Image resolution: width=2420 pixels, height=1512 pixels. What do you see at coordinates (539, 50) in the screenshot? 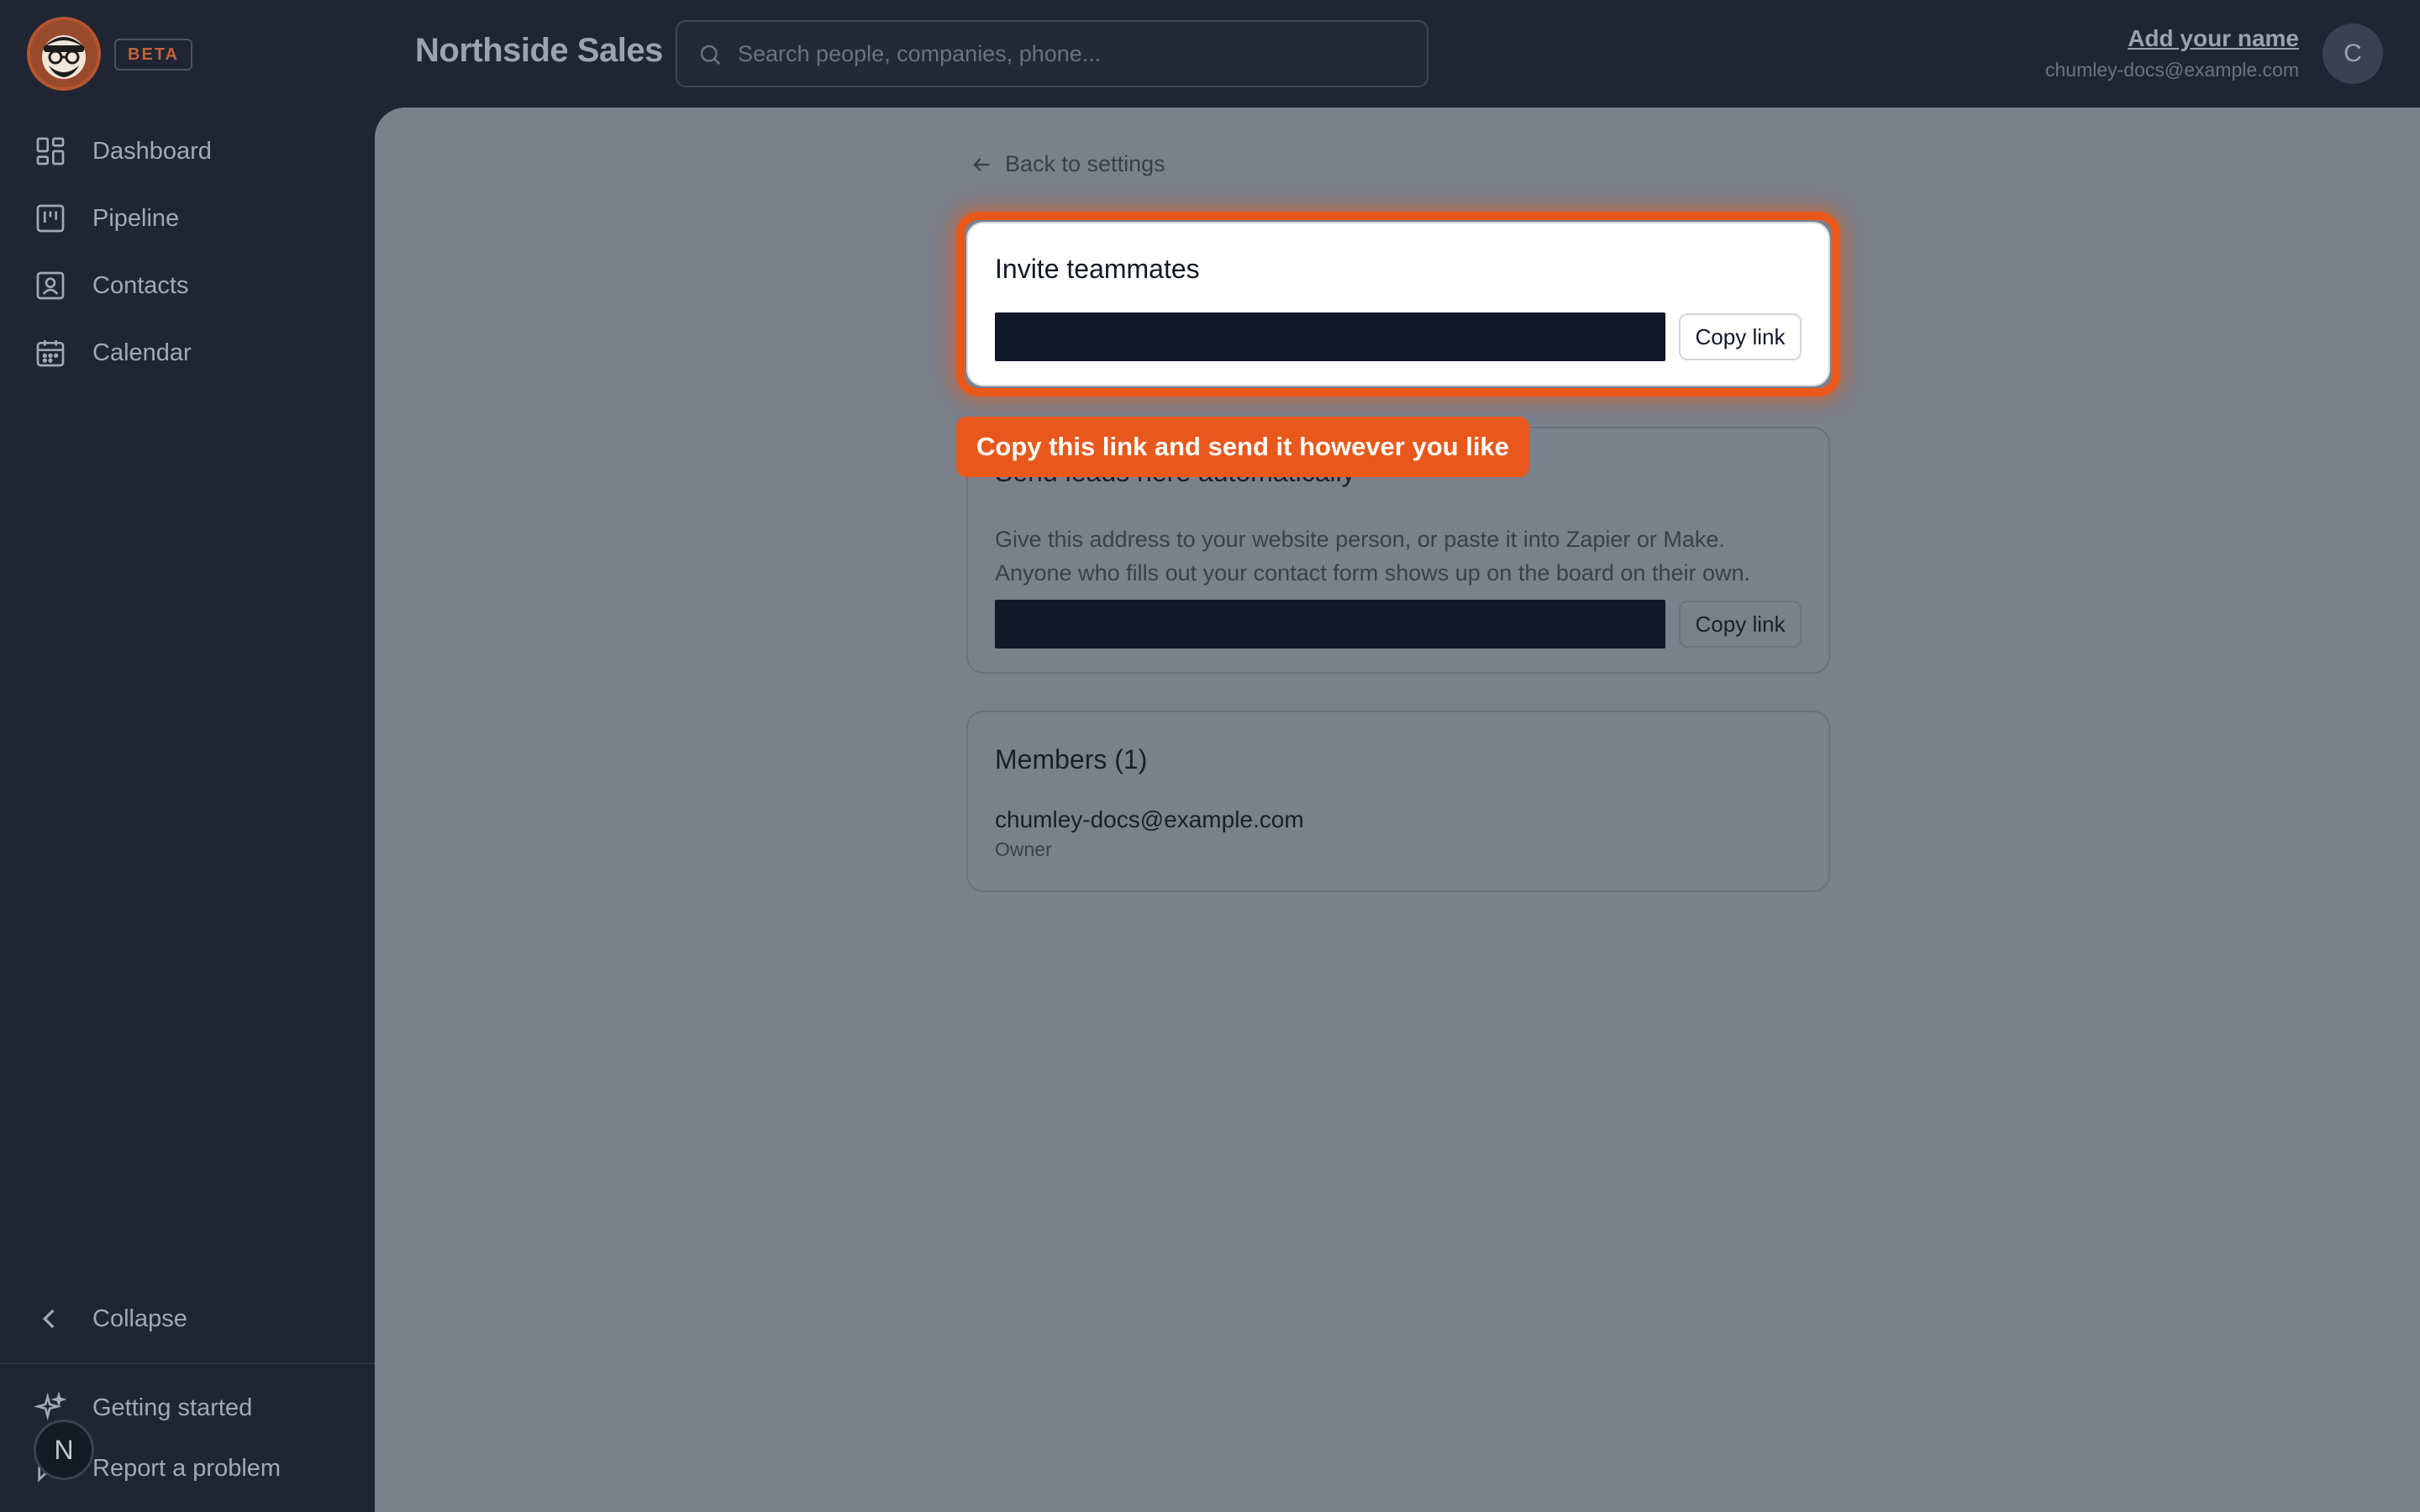
I see `workspace-title: Northside Sales` at bounding box center [539, 50].